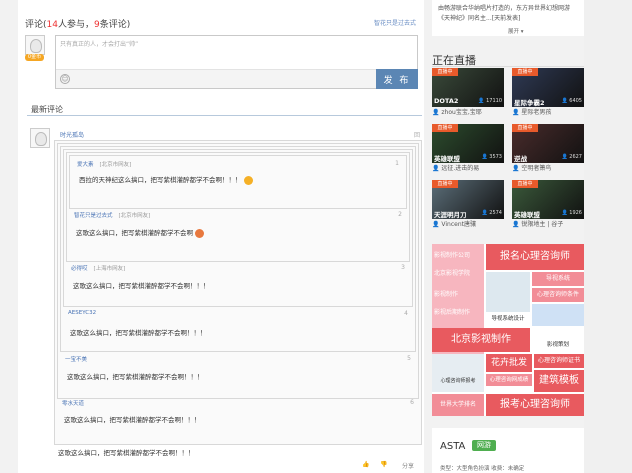 The image size is (632, 473). I want to click on stream-host: 👤 空明者箫鸟, so click(531, 167).